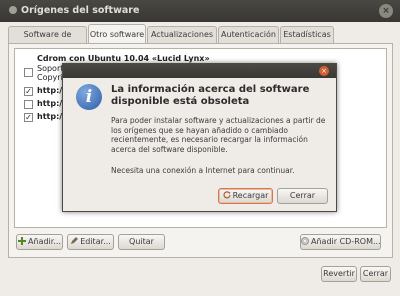  What do you see at coordinates (386, 11) in the screenshot?
I see `window-close-button: ×` at bounding box center [386, 11].